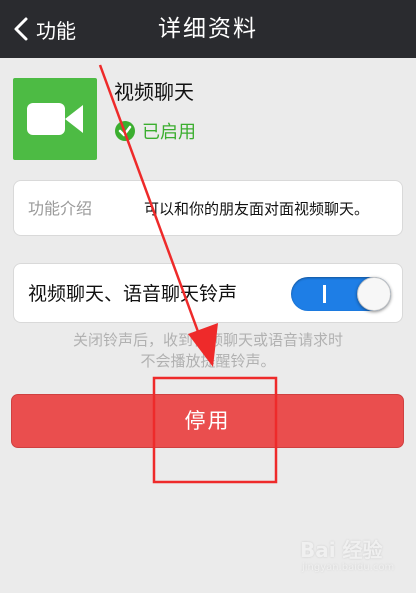 The width and height of the screenshot is (416, 593). I want to click on app-icon, so click(55, 119).